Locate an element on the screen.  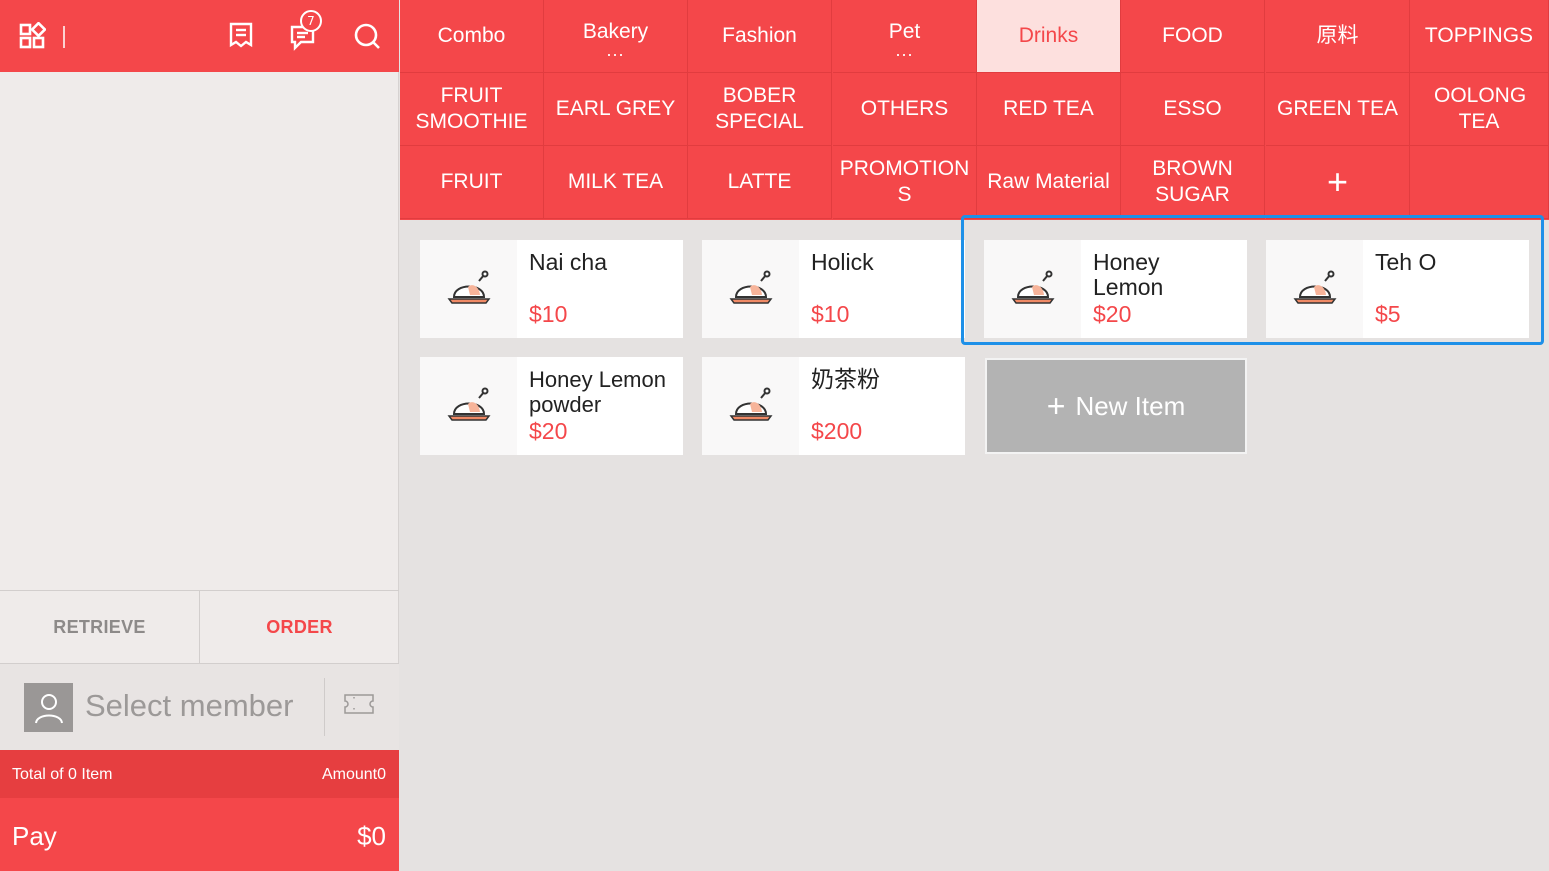
category-label: Combo is located at coordinates (471, 36).